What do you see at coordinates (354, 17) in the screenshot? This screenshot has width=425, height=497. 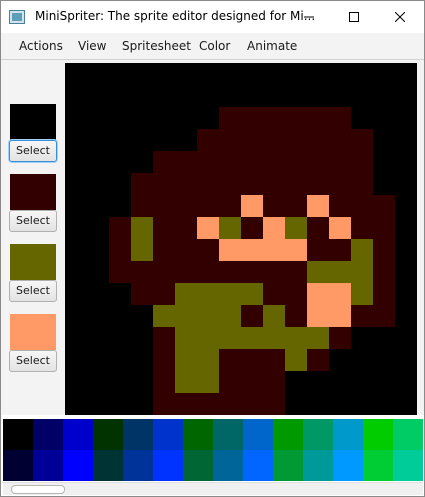 I see `maximize-button` at bounding box center [354, 17].